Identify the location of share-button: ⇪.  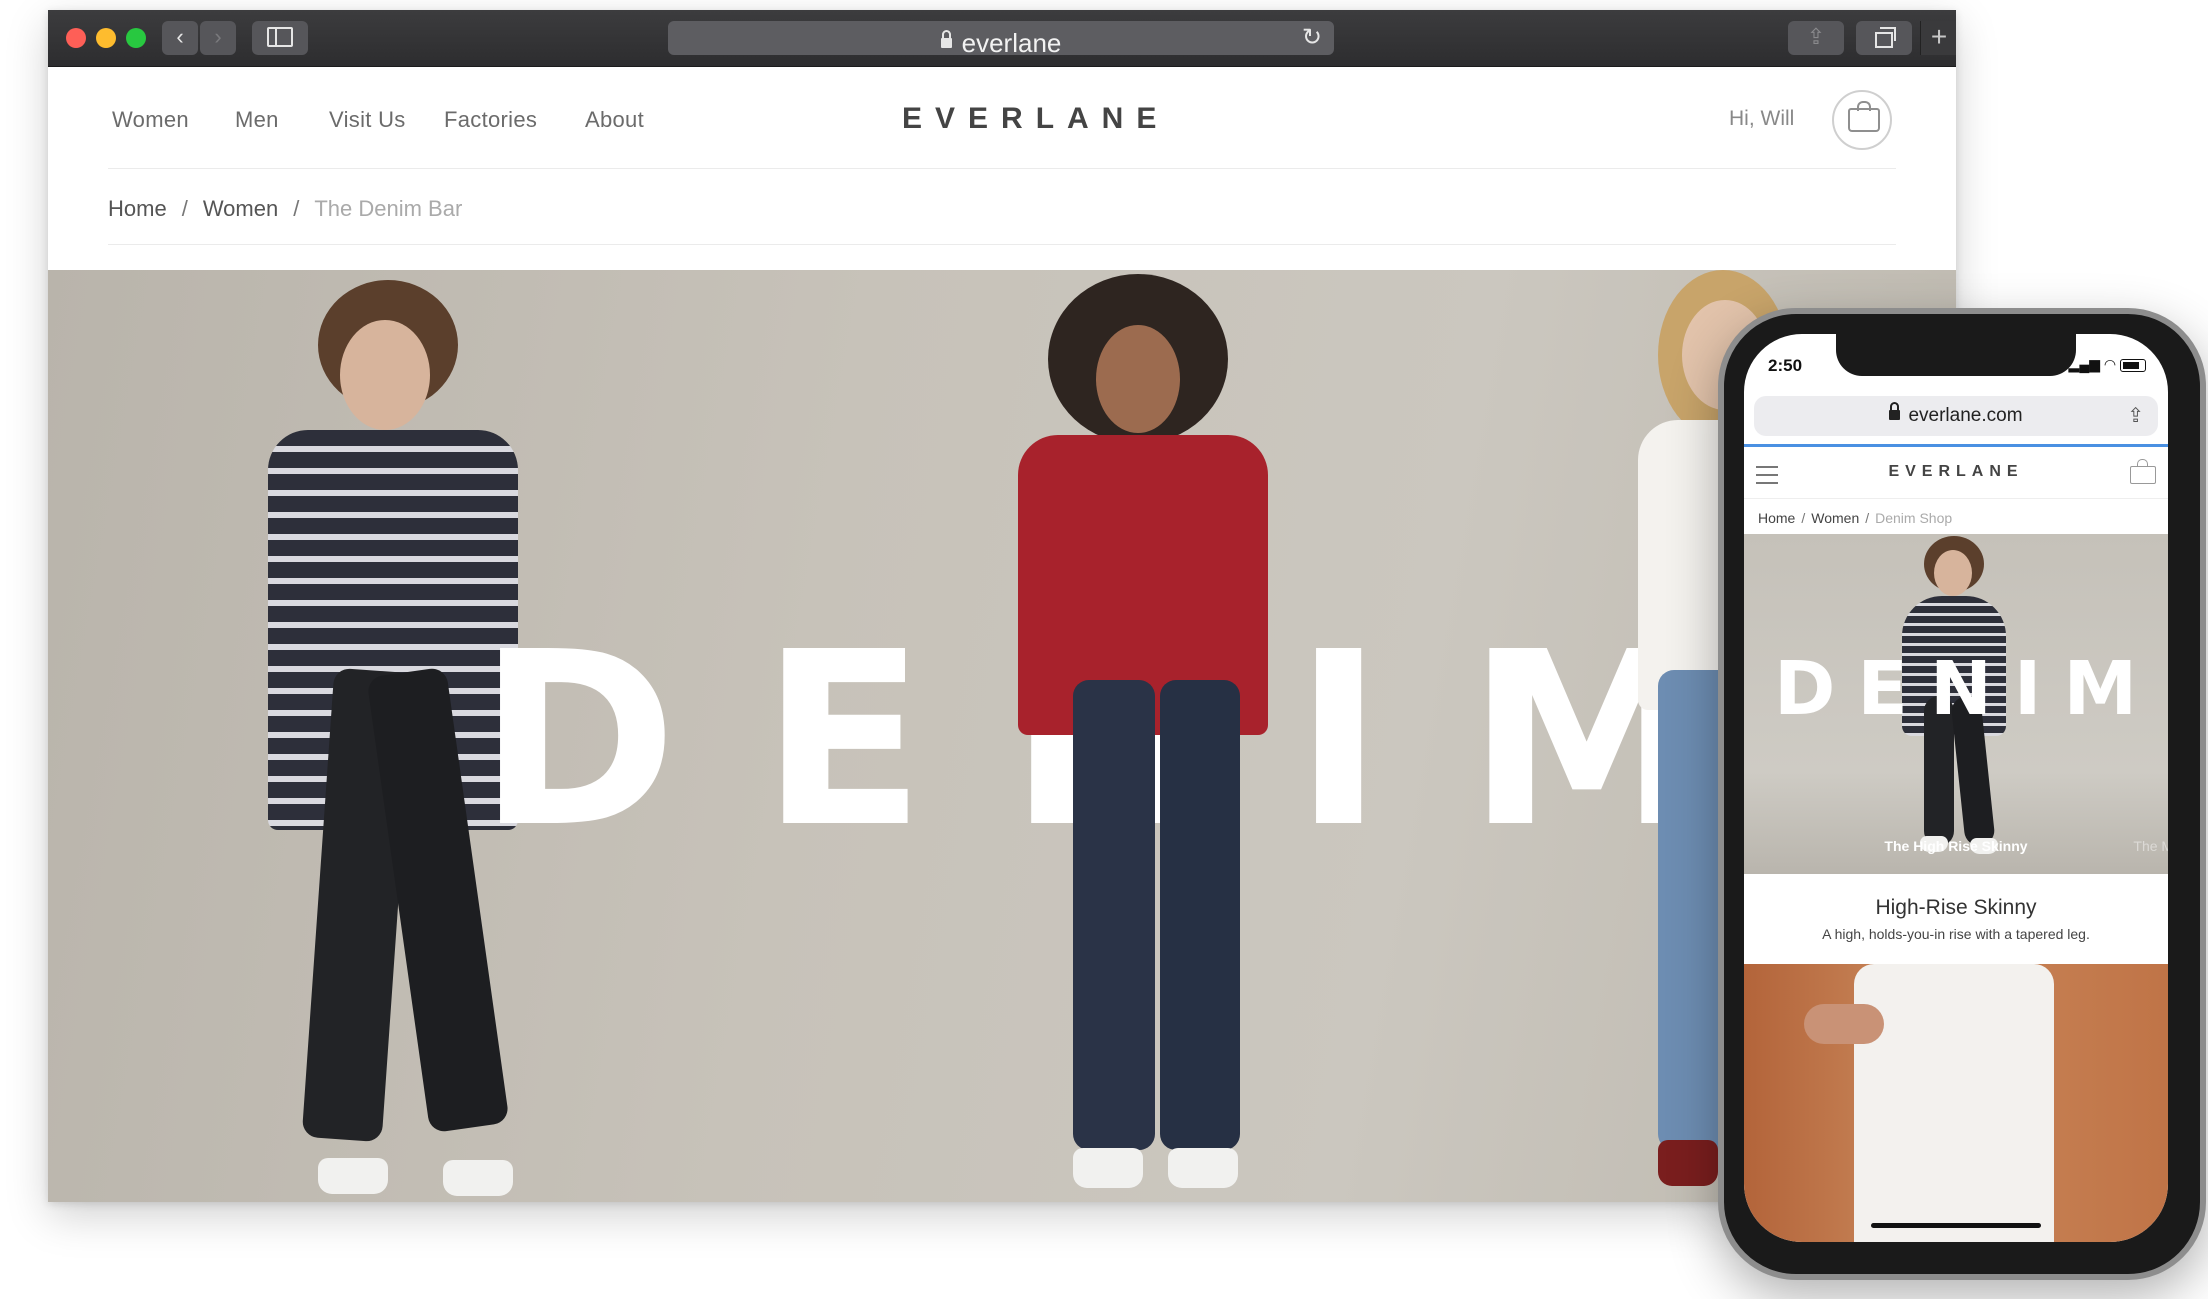
(1816, 38).